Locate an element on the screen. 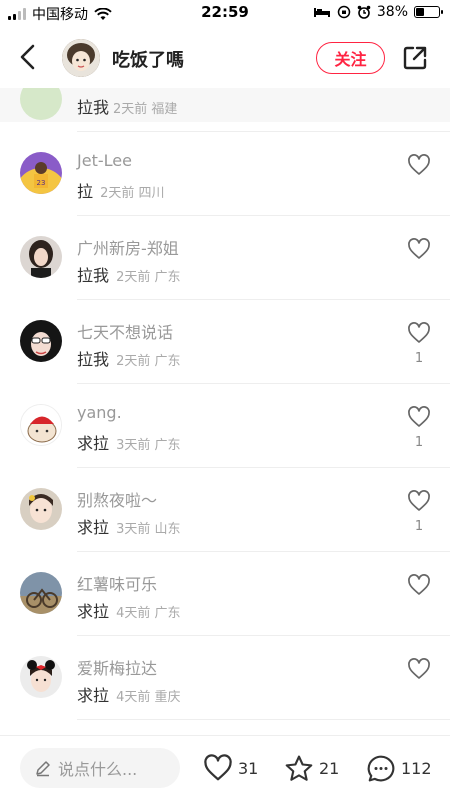 This screenshot has width=450, height=800. comment-content: 求拉 3天前 山东 is located at coordinates (129, 526).